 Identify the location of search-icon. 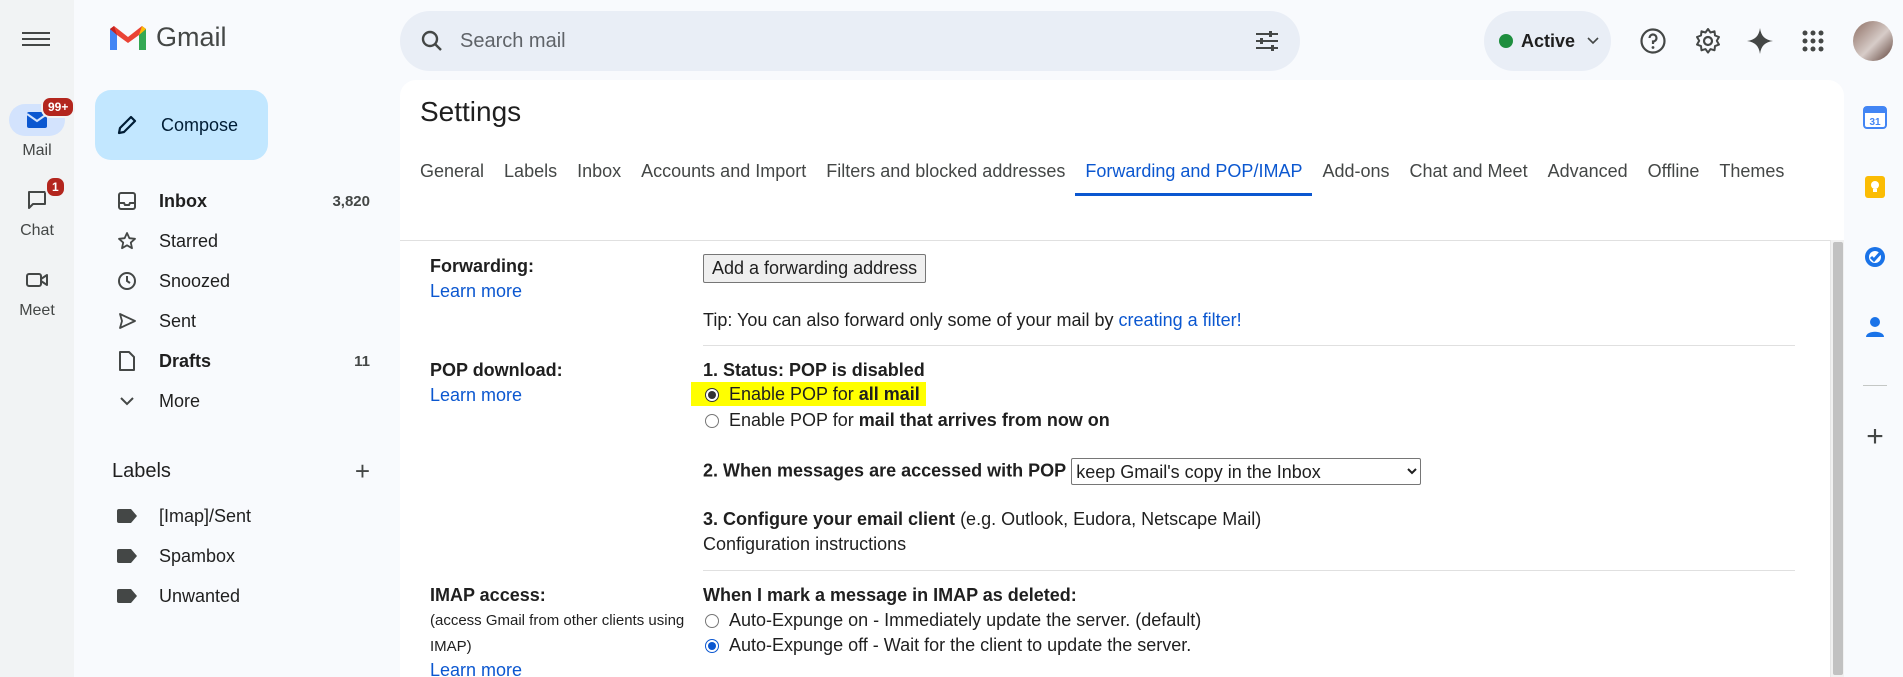
(432, 41).